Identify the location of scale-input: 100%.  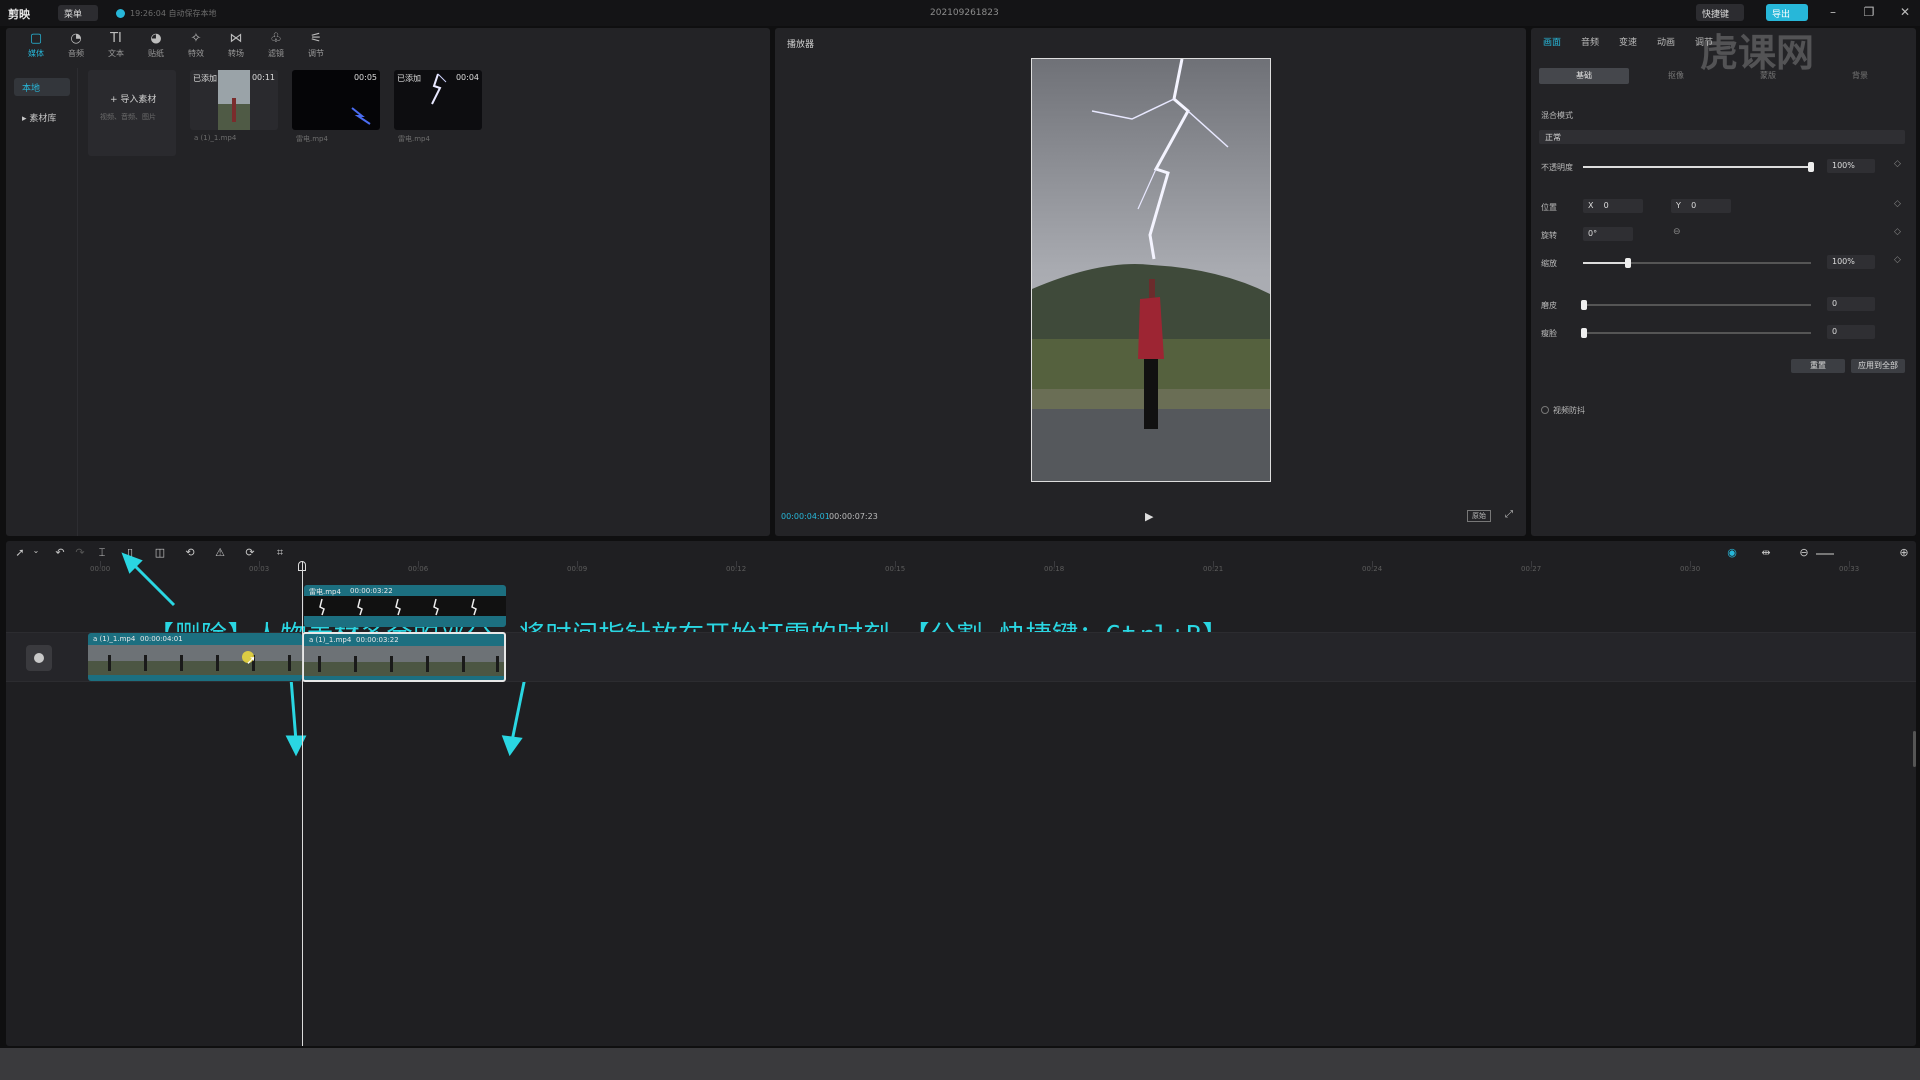
(1851, 262).